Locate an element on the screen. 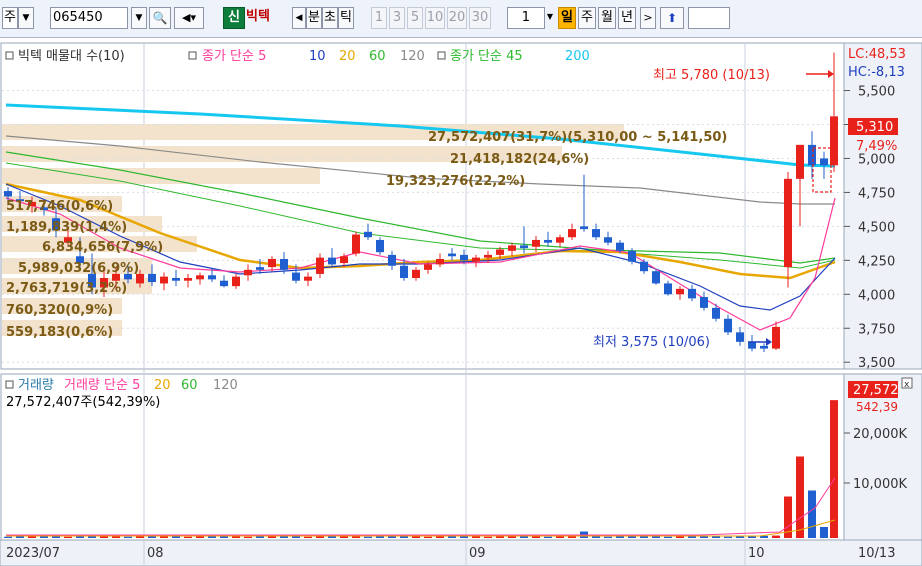  period-second-button: 초 is located at coordinates (330, 18).